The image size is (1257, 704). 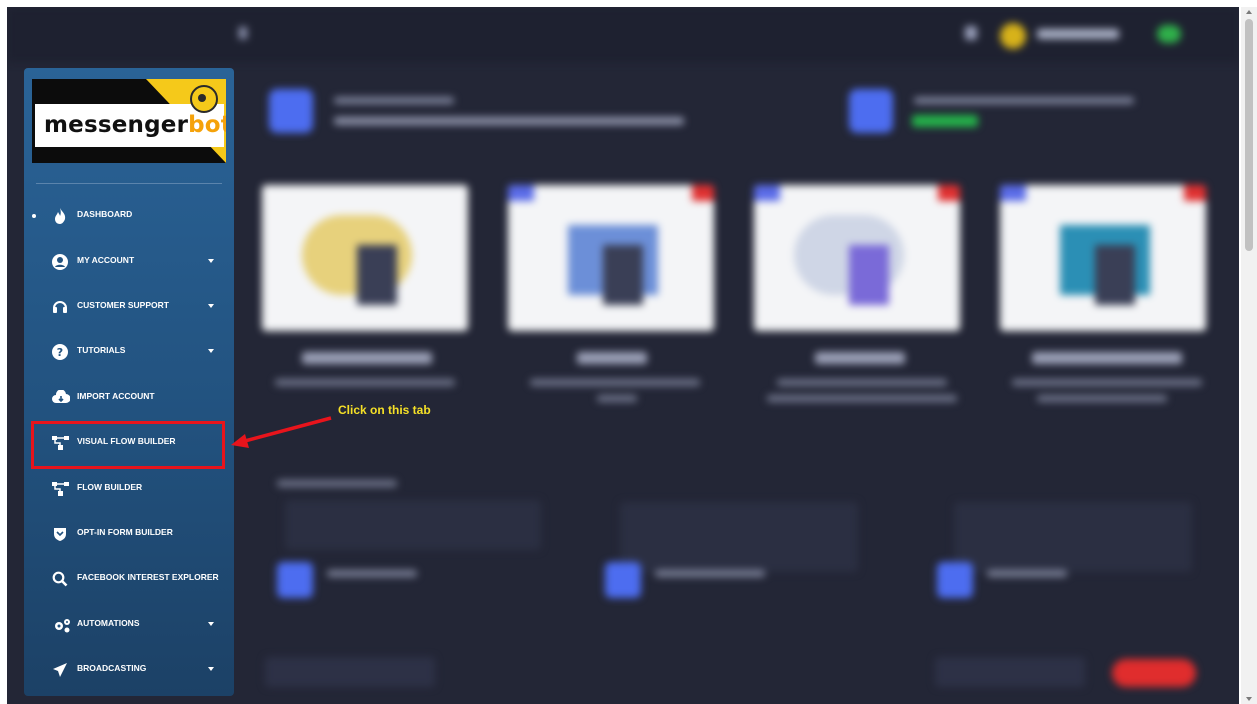 I want to click on sidebar-item-label: DASHBOARD, so click(x=105, y=214).